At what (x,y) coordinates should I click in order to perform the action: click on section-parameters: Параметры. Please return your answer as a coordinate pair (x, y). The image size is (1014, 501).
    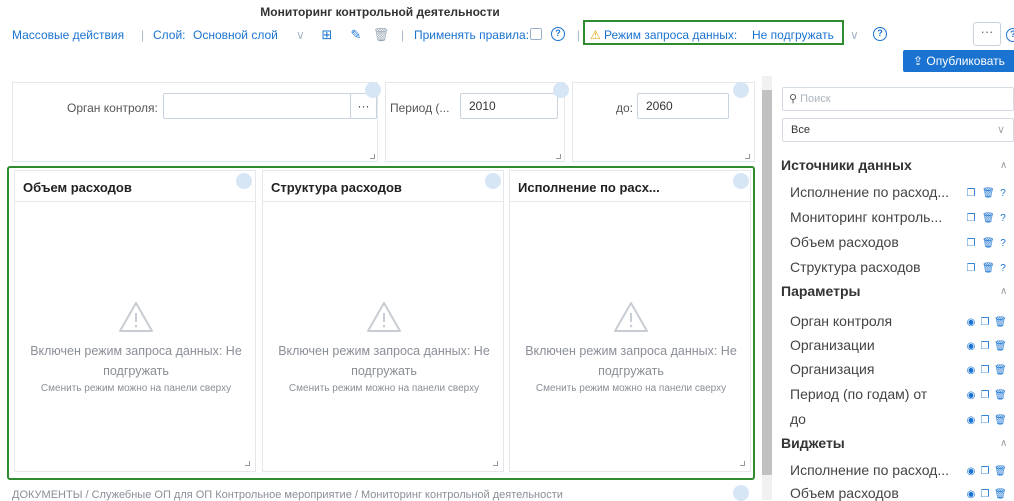
    Looking at the image, I should click on (821, 291).